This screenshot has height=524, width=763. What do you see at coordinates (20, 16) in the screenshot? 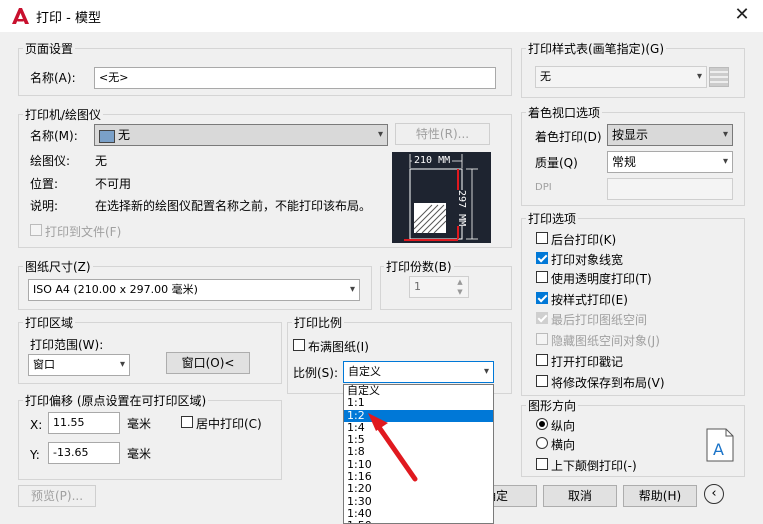
I see `autocad-logo-icon` at bounding box center [20, 16].